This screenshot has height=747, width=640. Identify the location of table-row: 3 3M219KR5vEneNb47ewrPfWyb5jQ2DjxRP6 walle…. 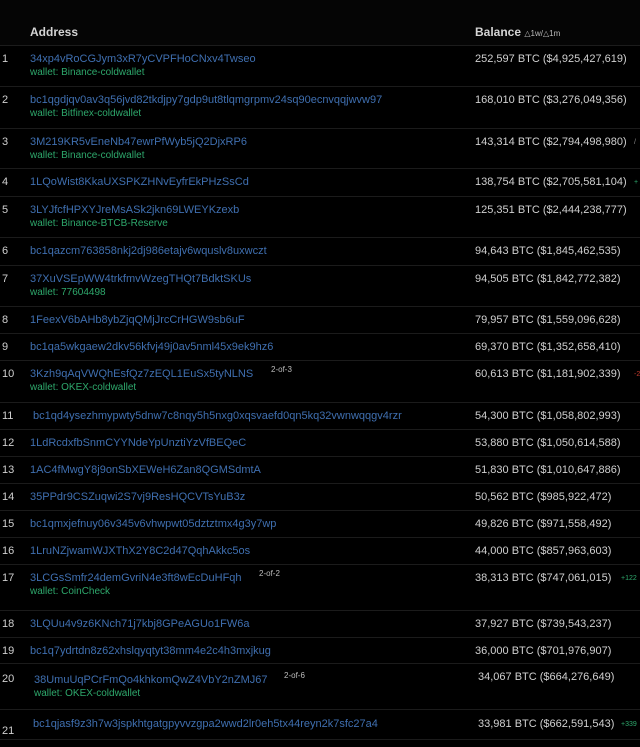
(320, 148).